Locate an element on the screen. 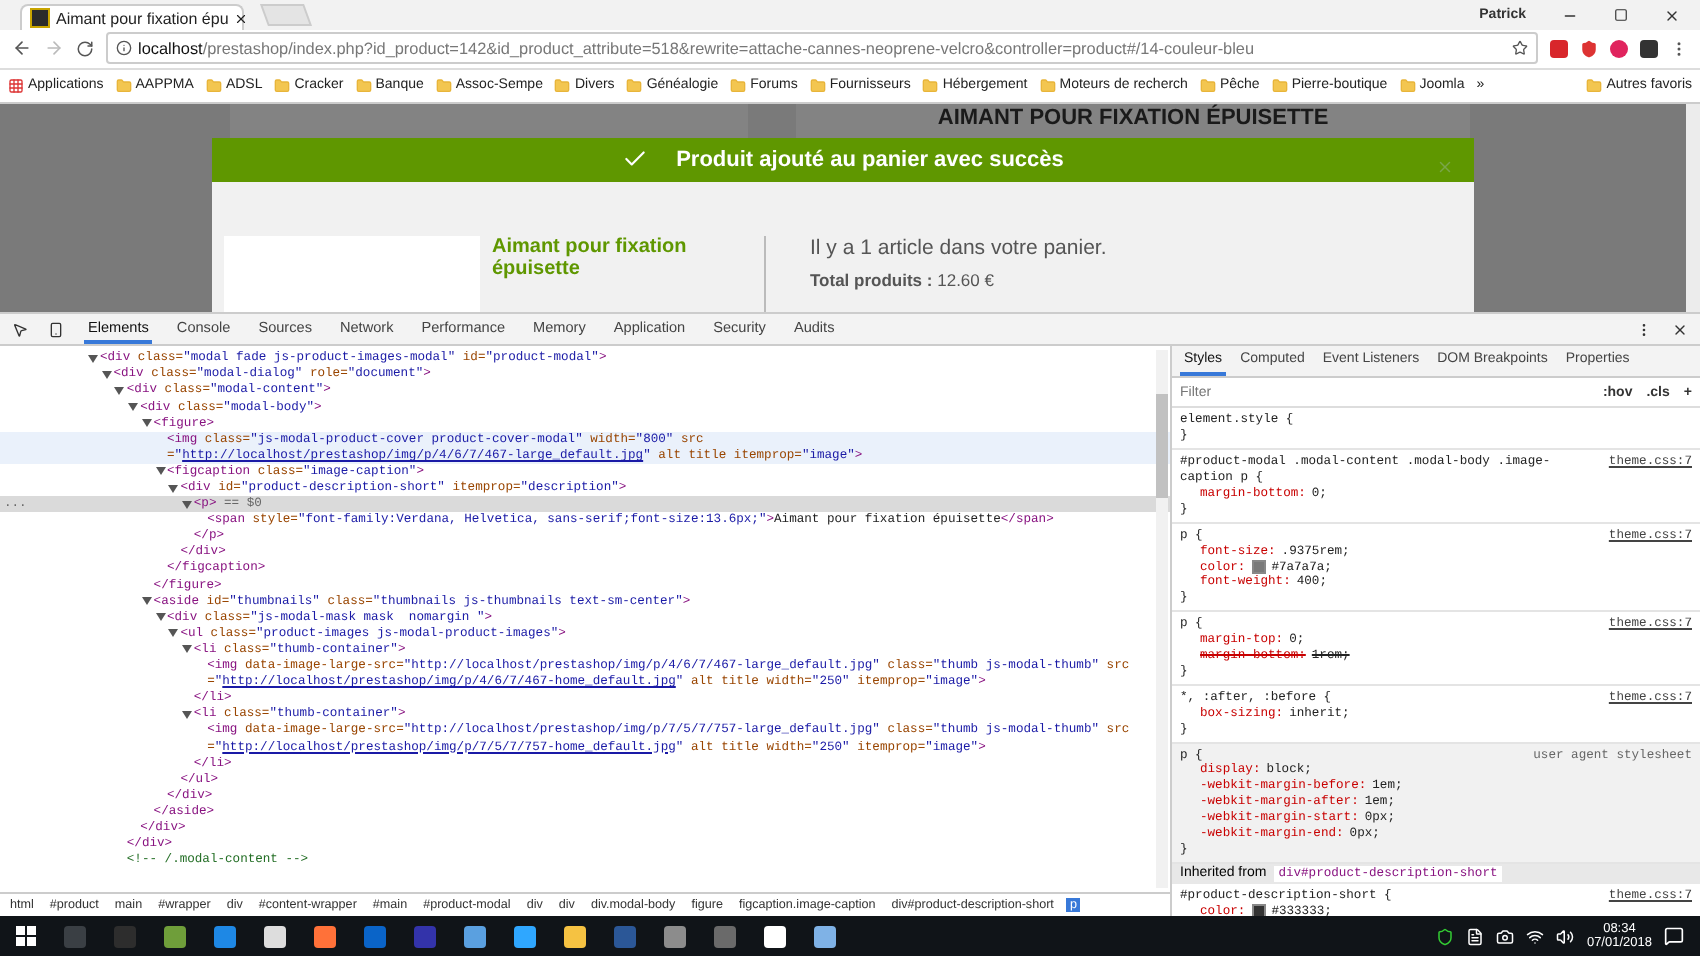  cart-message: Il y a 1 article dans votre panier. is located at coordinates (958, 248).